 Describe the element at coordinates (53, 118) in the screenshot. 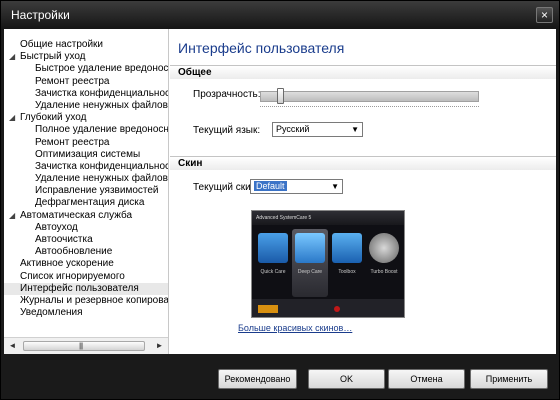

I see `tree-item-label: Глубокий уход` at that location.